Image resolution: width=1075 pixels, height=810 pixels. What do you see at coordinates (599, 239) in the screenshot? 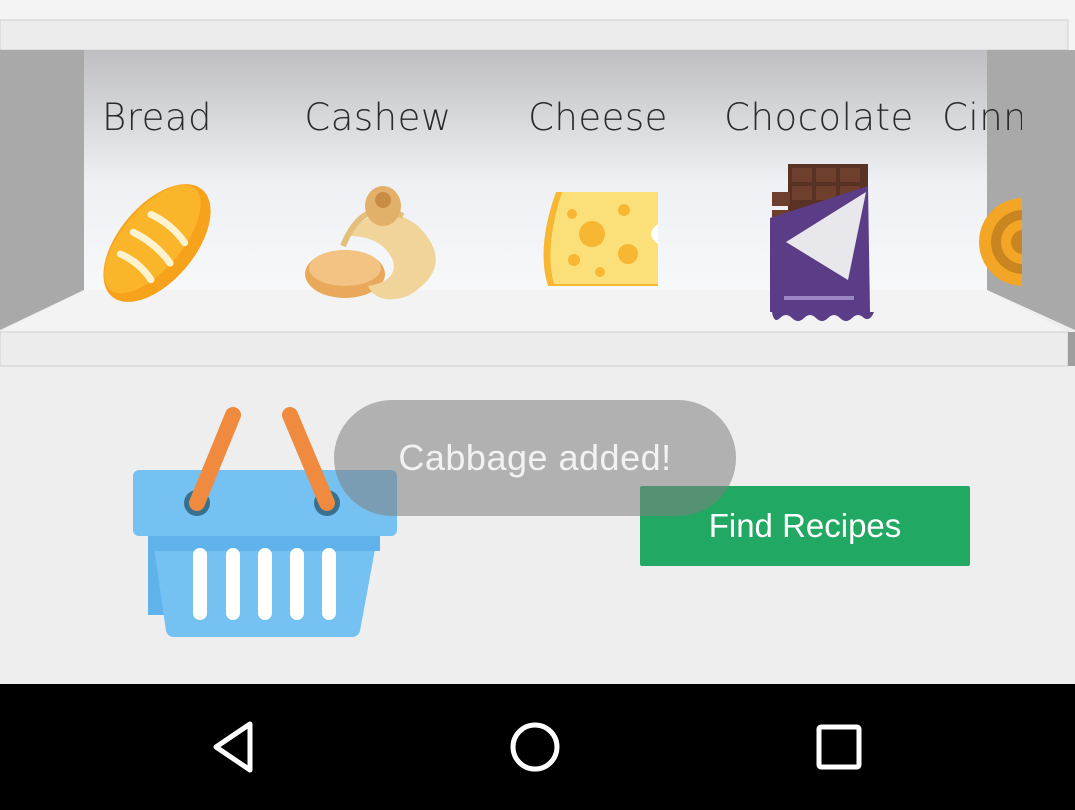
I see `cheese-icon` at bounding box center [599, 239].